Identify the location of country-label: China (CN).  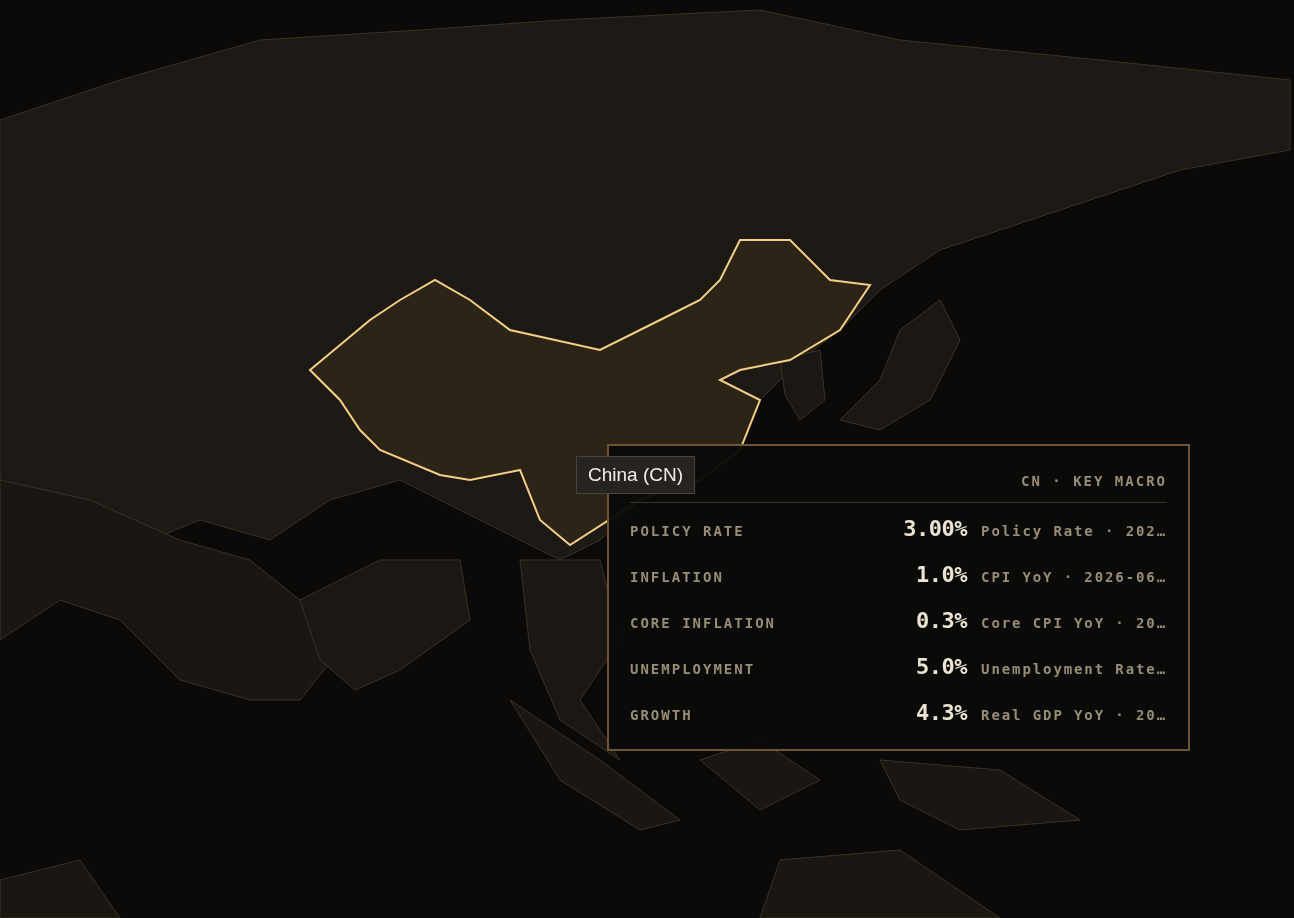
(636, 475).